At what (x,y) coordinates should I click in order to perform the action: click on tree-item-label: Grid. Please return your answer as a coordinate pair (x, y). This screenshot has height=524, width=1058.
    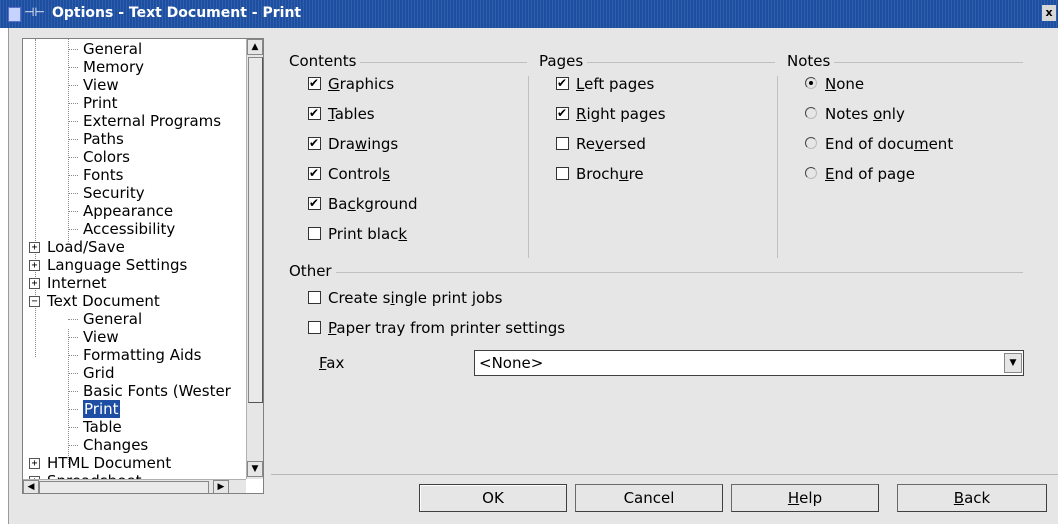
    Looking at the image, I should click on (99, 373).